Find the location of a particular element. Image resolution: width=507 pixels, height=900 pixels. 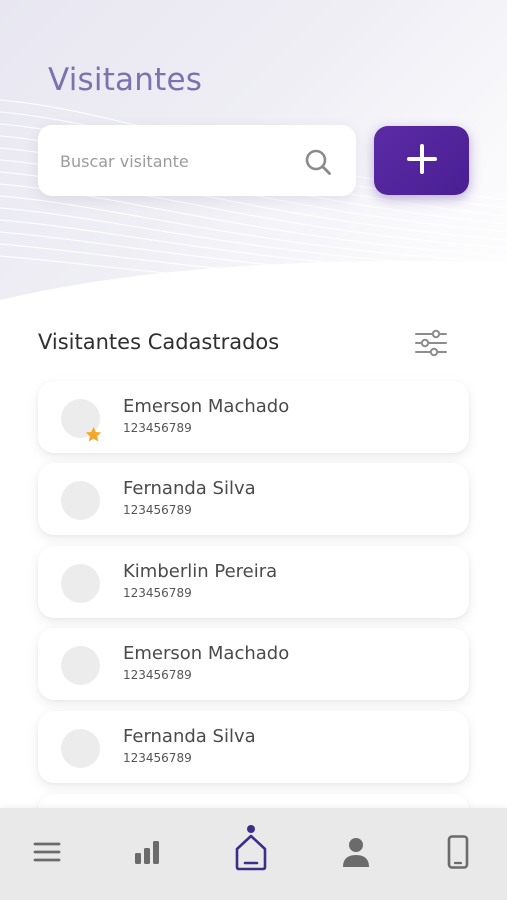

nav-device is located at coordinates (458, 854).